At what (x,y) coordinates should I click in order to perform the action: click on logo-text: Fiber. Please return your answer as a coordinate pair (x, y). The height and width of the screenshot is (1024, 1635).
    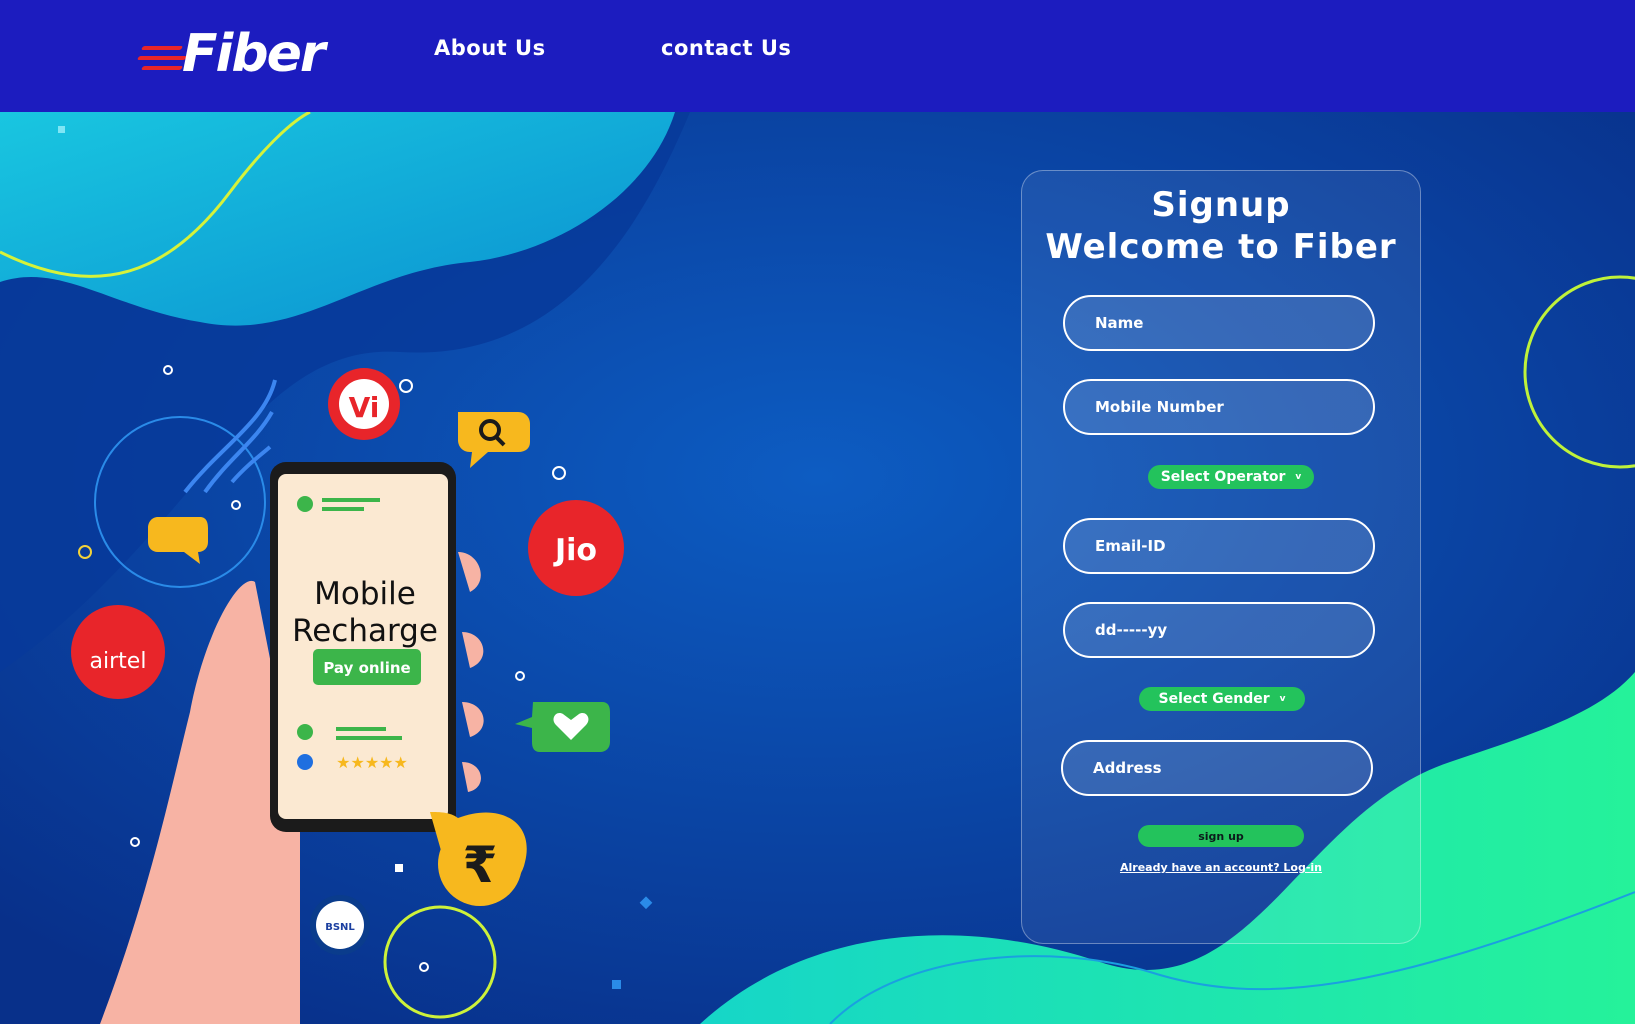
    Looking at the image, I should click on (253, 54).